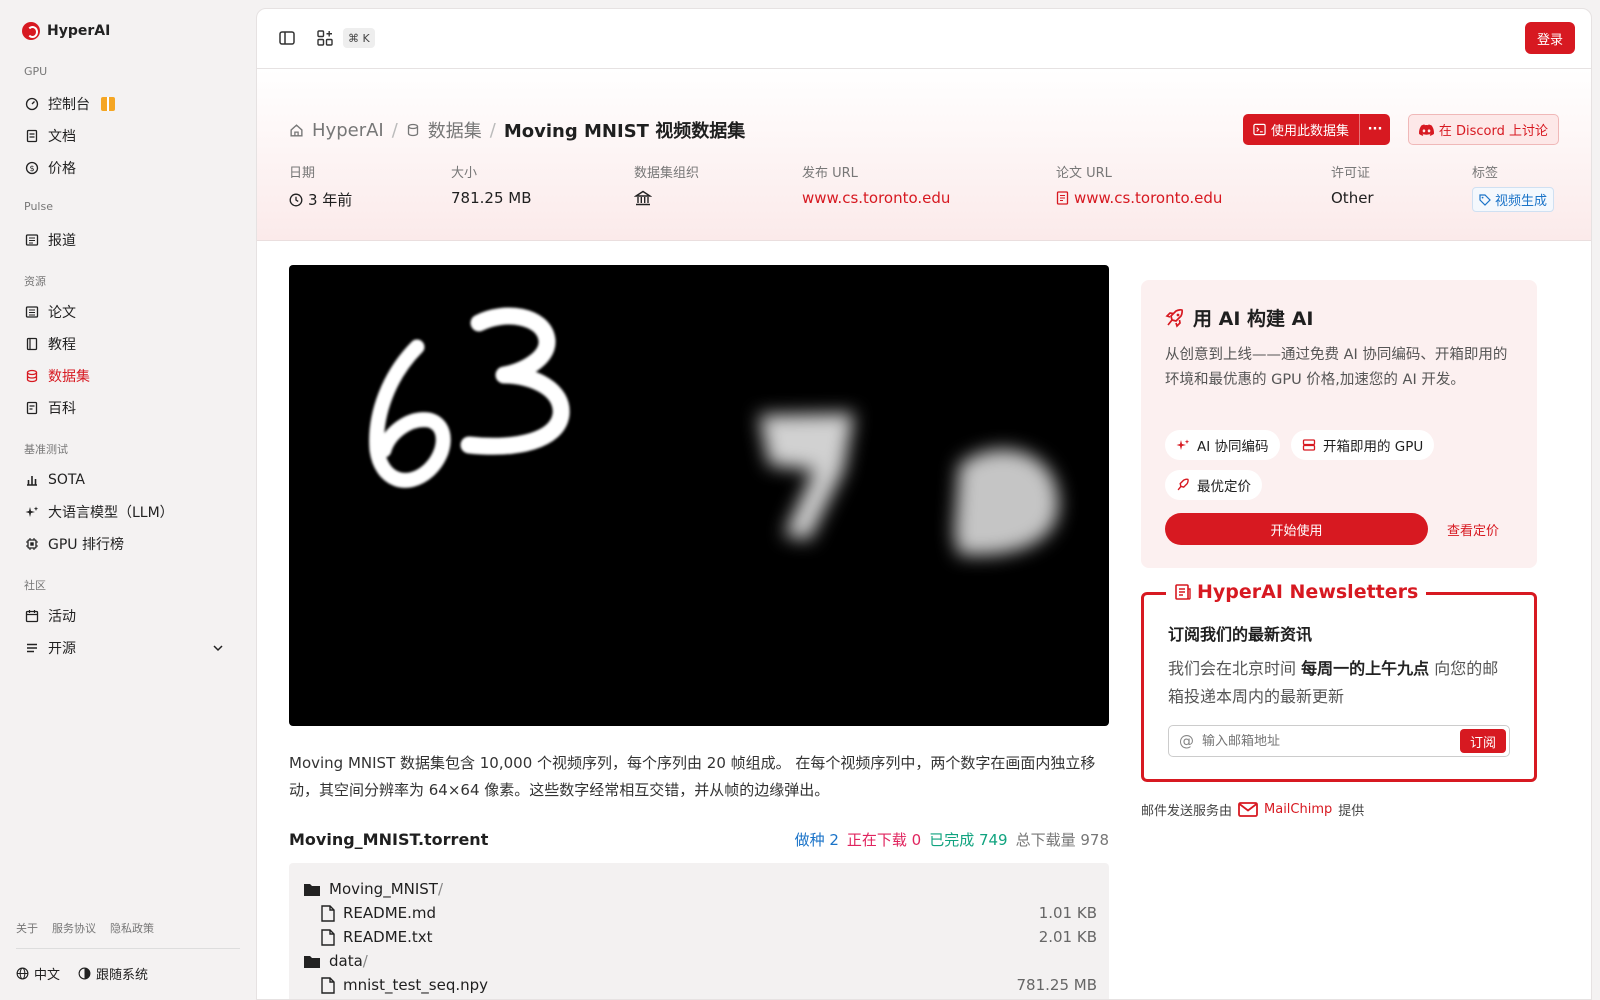 The width and height of the screenshot is (1600, 1000). Describe the element at coordinates (328, 985) in the screenshot. I see `file-icon` at that location.